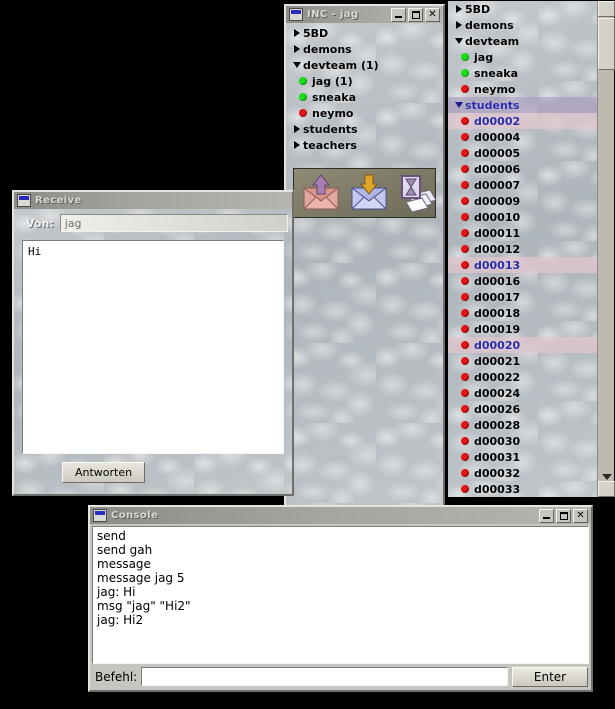 This screenshot has width=615, height=709. I want to click on tree-user-row: d00009, so click(522, 201).